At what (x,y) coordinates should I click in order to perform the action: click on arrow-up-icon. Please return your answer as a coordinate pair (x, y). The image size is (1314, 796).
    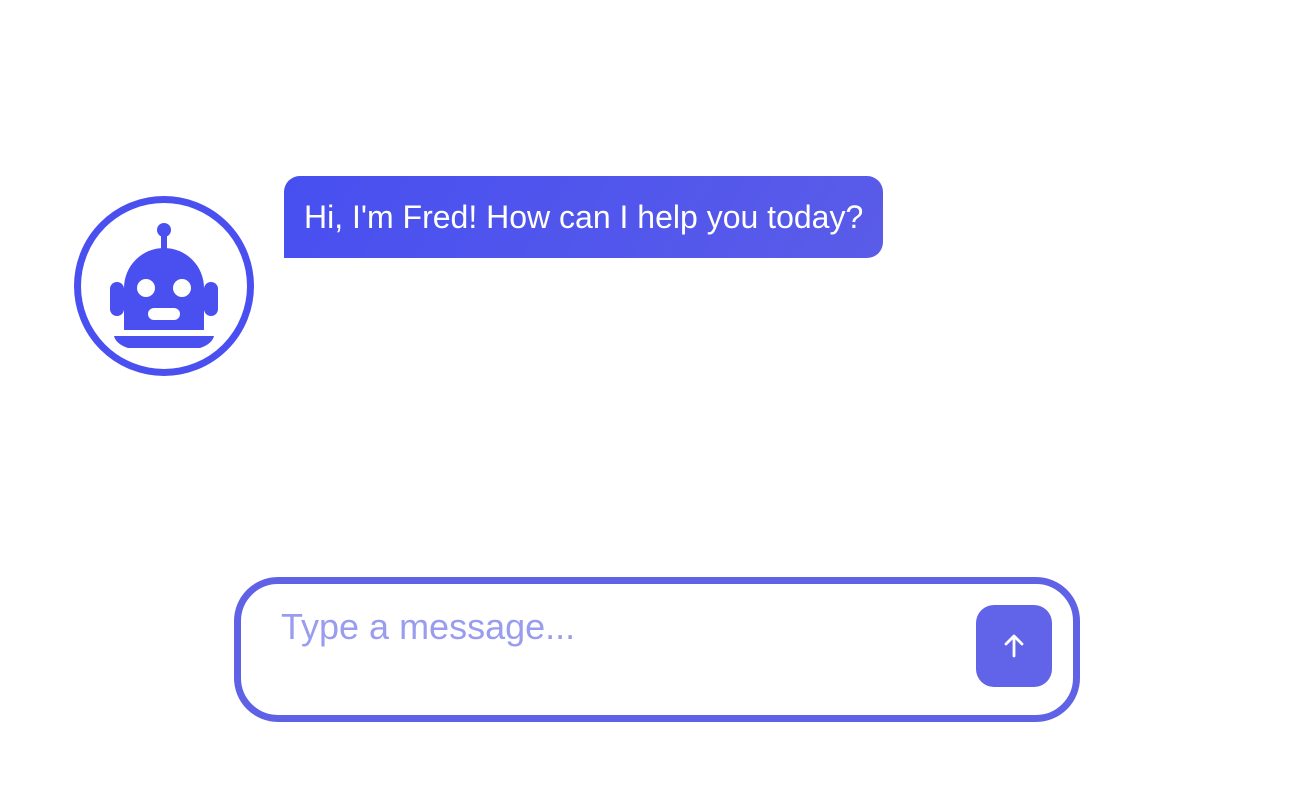
    Looking at the image, I should click on (1014, 646).